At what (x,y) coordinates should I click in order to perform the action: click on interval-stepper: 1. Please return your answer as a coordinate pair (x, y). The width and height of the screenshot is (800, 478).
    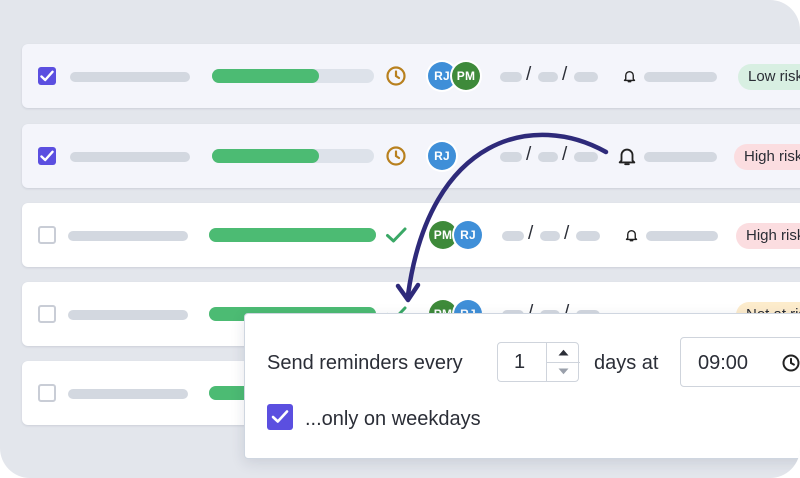
    Looking at the image, I should click on (539, 362).